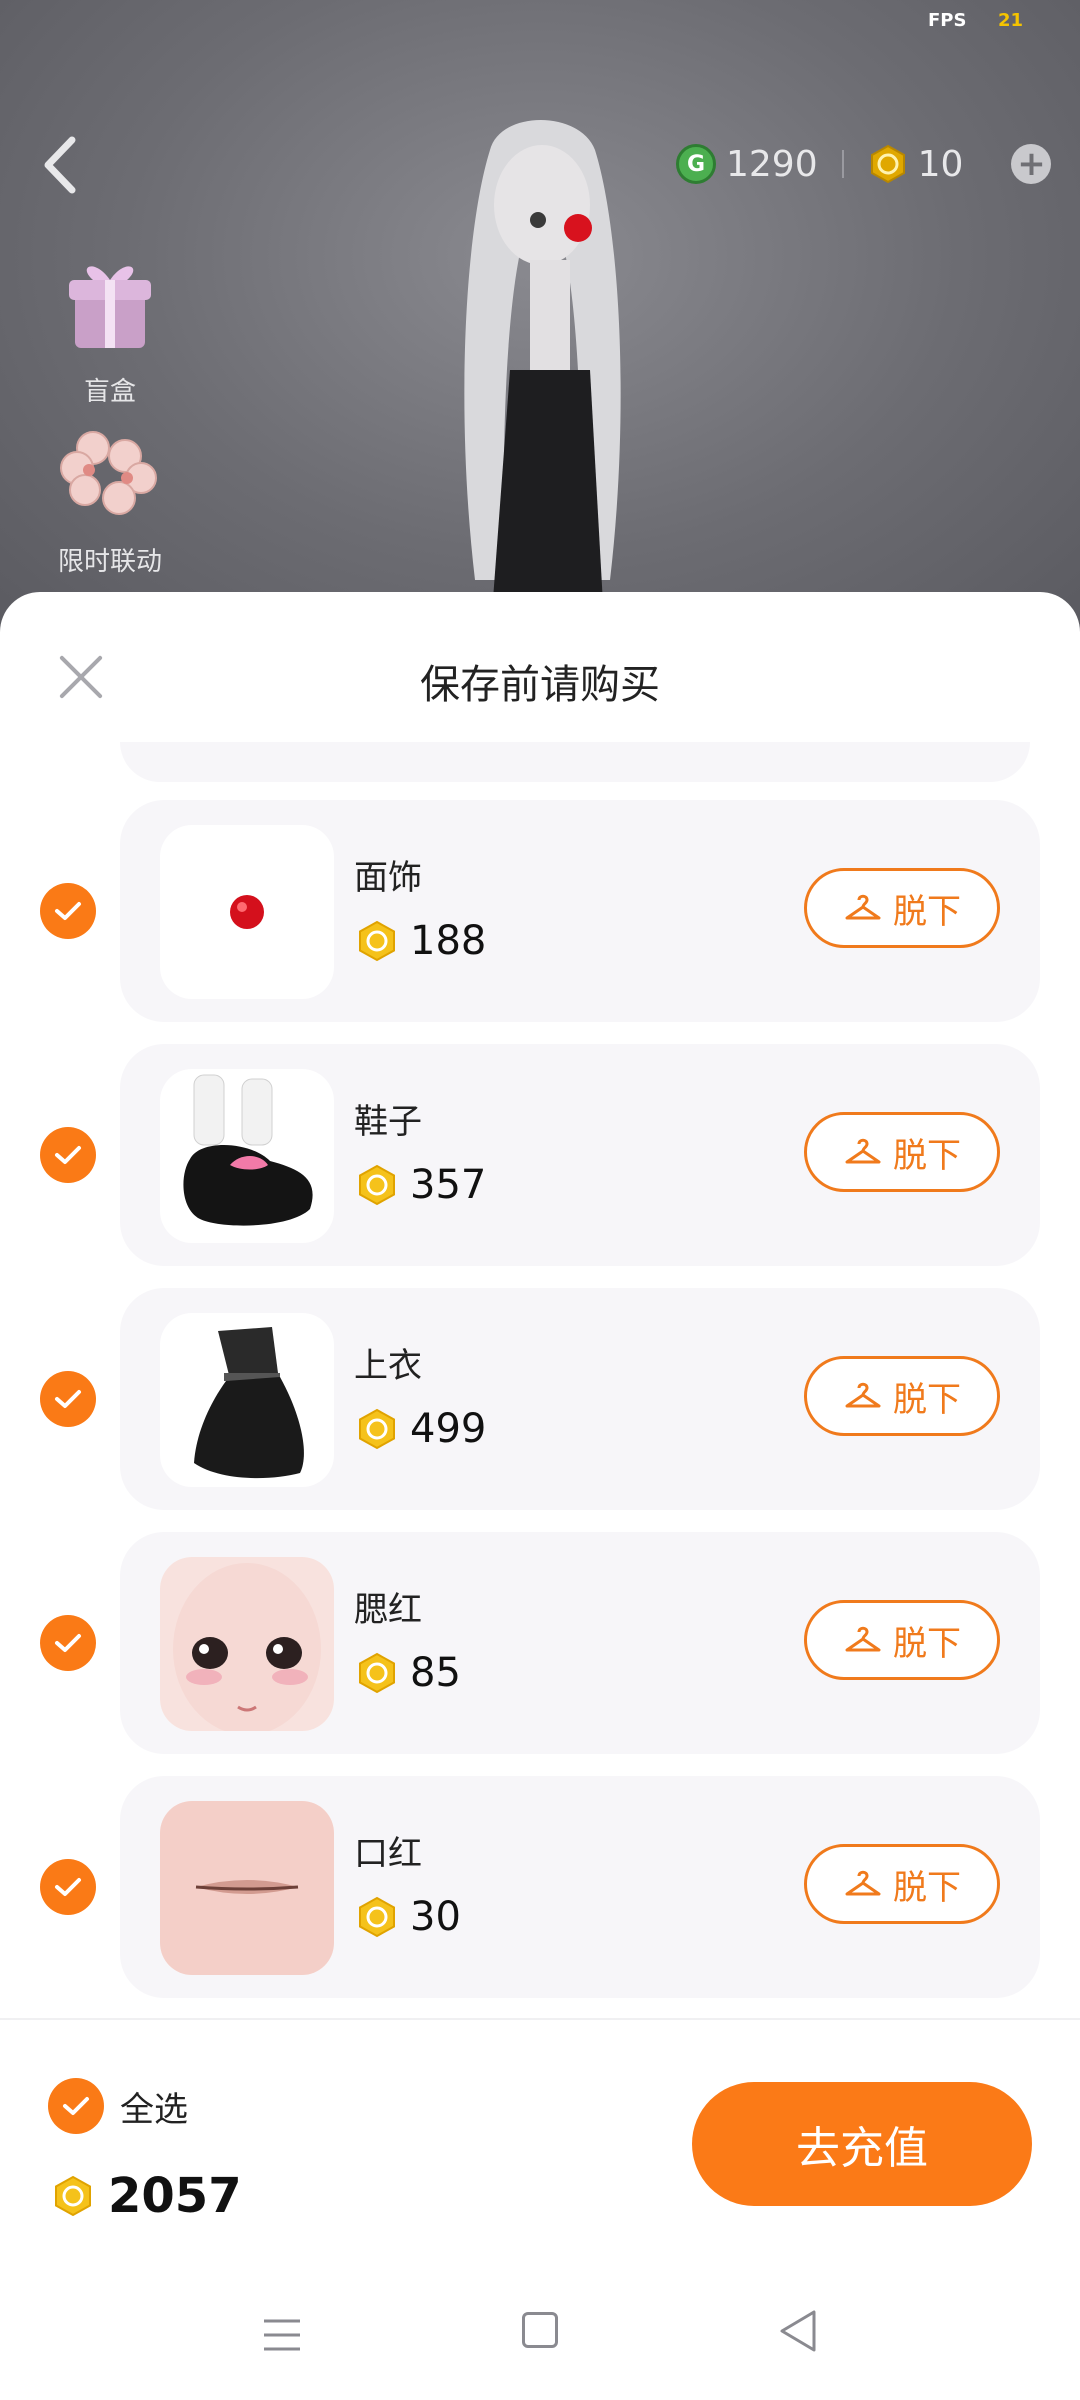 The height and width of the screenshot is (2400, 1080). I want to click on item-price: 30, so click(408, 1917).